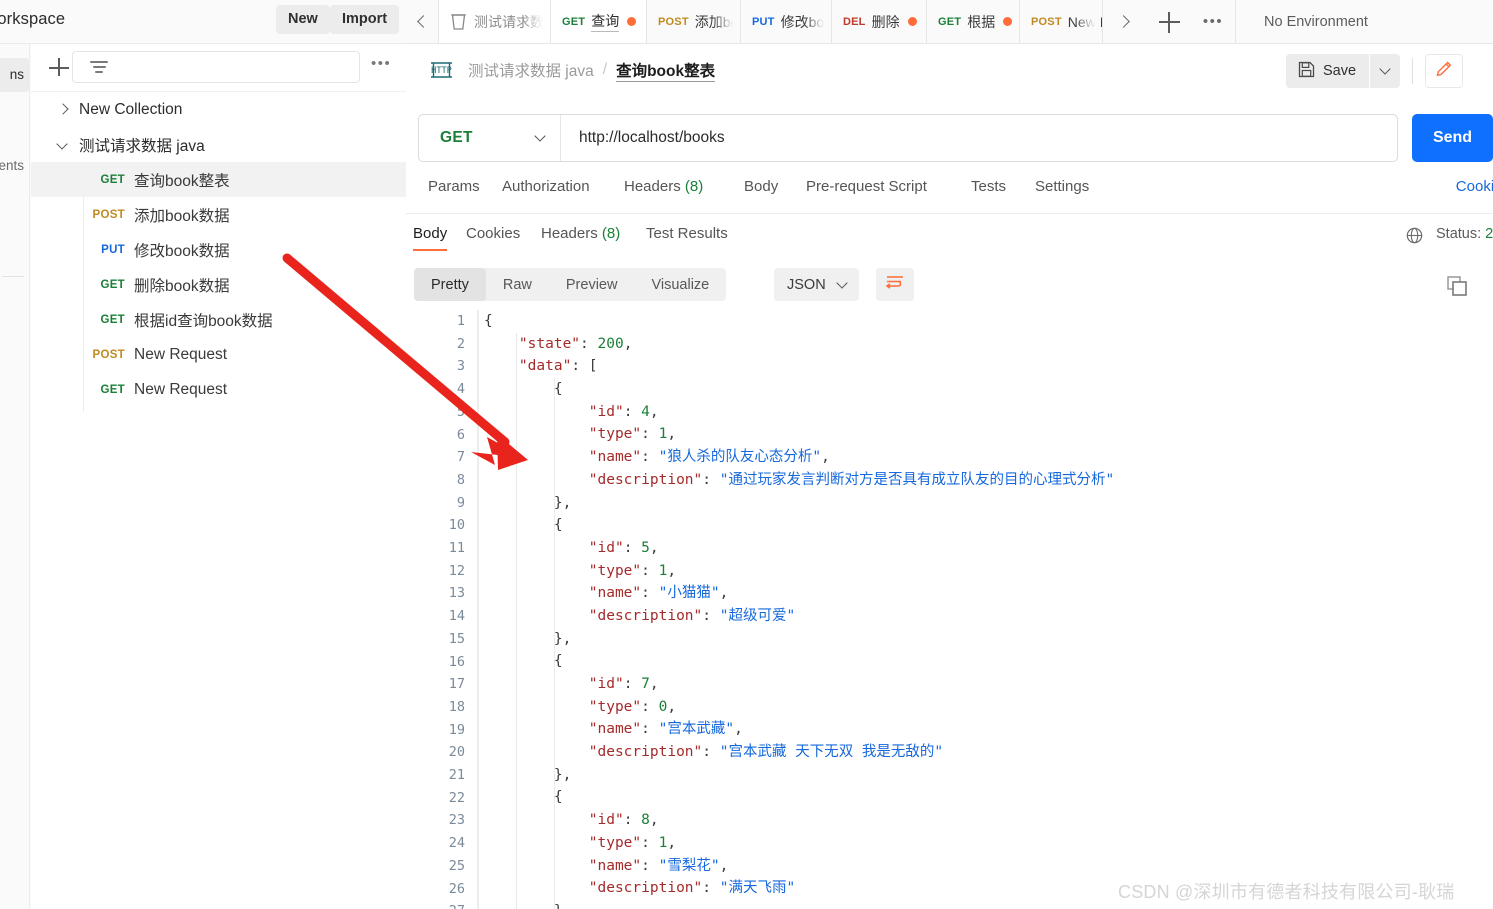 This screenshot has height=909, width=1493. I want to click on code-token: "雪梨花", so click(689, 865).